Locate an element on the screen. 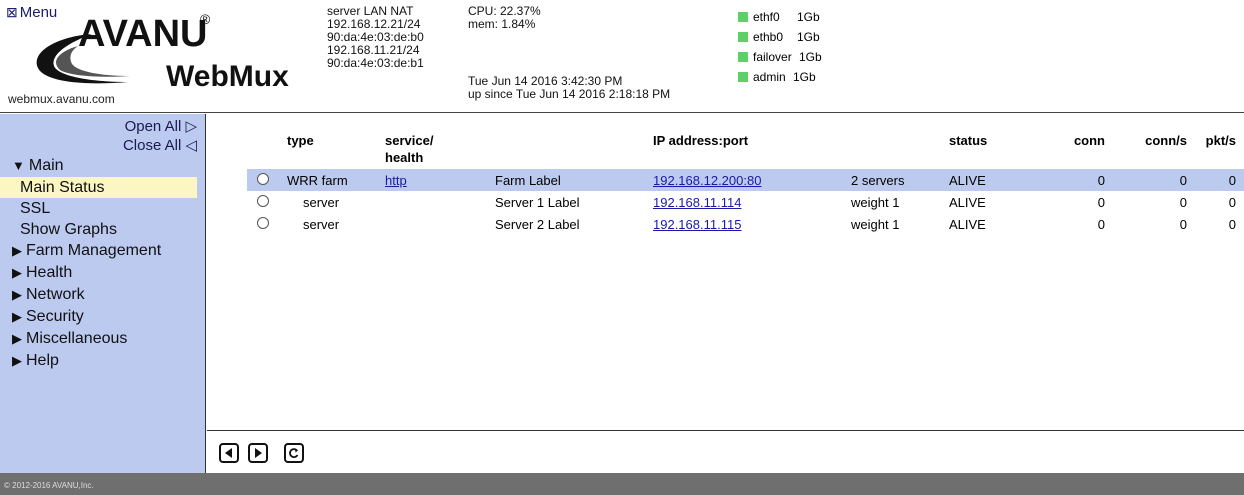  logo-text-top: AVANU is located at coordinates (142, 34).